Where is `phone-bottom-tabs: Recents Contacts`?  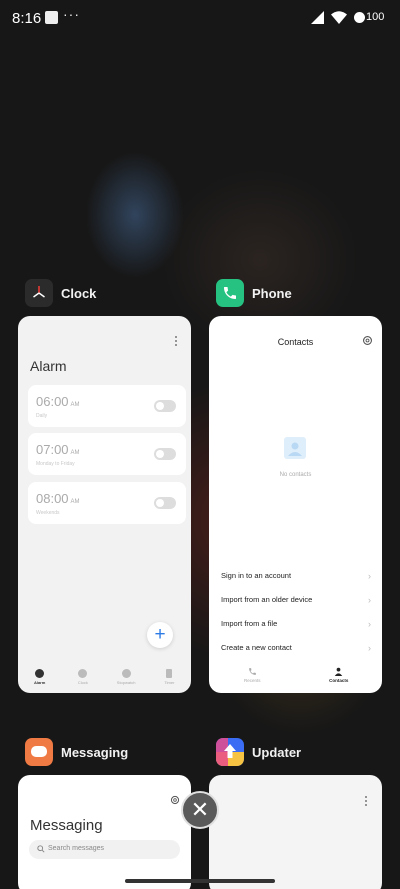
phone-bottom-tabs: Recents Contacts is located at coordinates (295, 680).